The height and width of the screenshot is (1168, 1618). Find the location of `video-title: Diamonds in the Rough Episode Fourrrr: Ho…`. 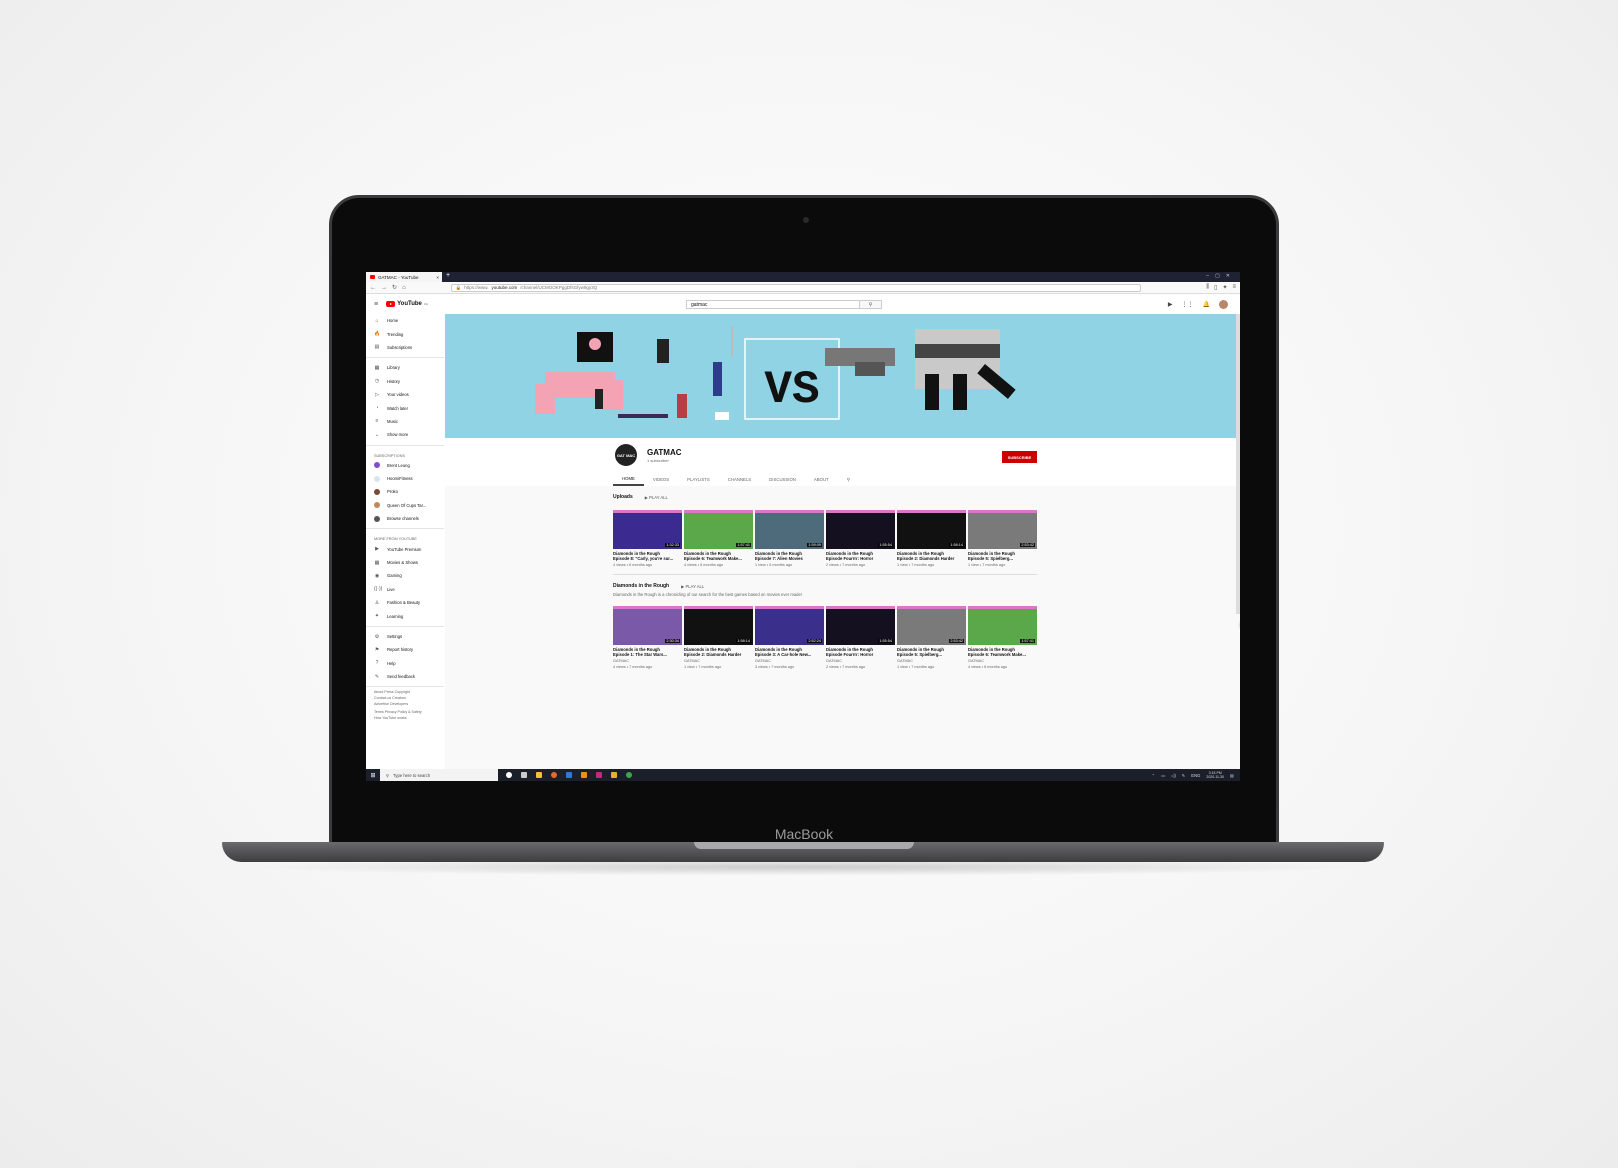

video-title: Diamonds in the Rough Episode Fourrrr: Ho… is located at coordinates (860, 652).